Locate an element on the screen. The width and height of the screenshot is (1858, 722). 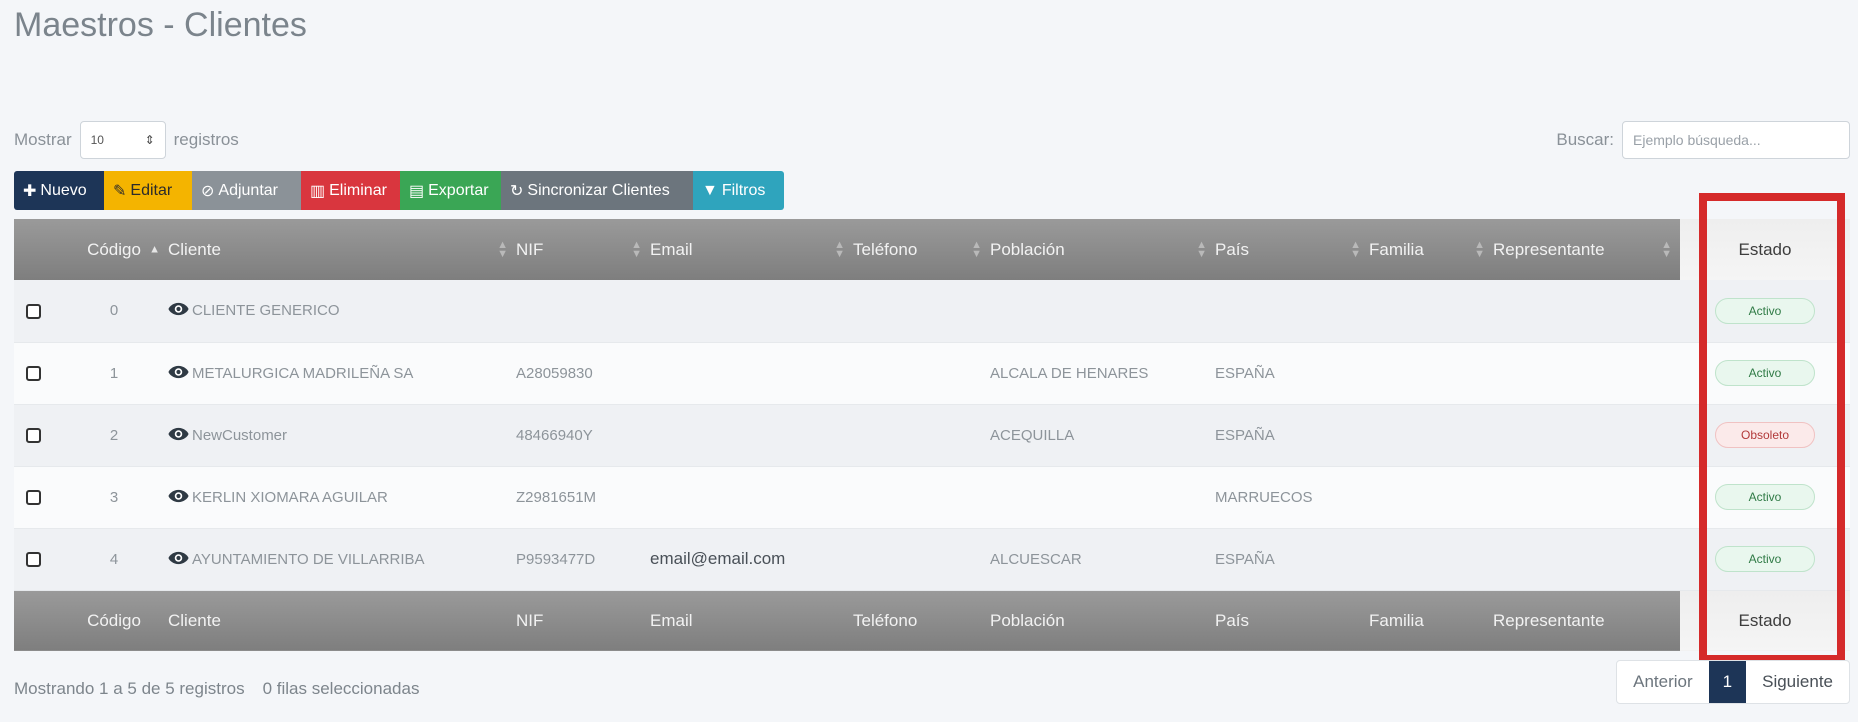
table-row: 0 CLIENTE GENERICO Activo is located at coordinates (932, 311).